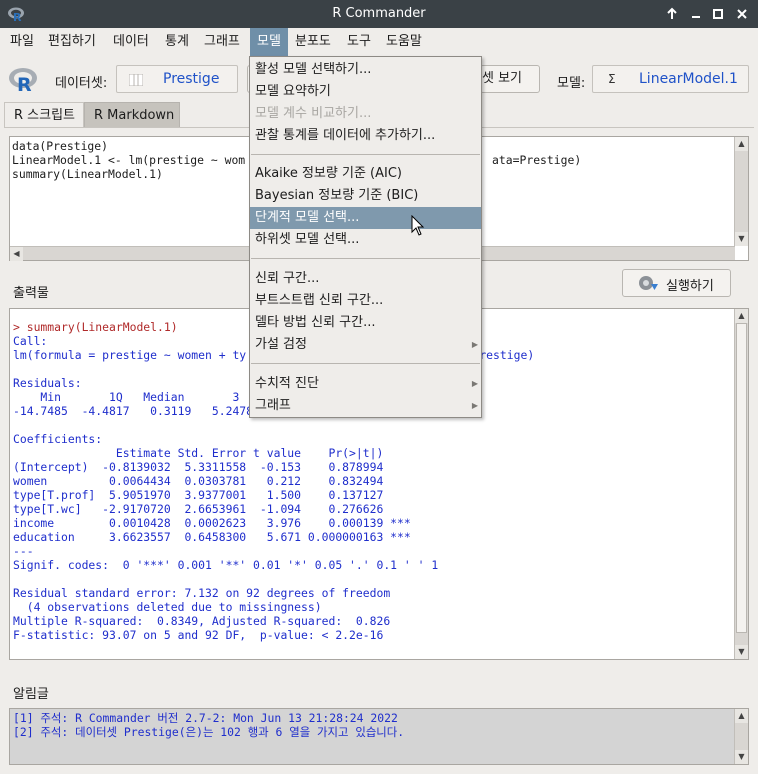  I want to click on keep-above-icon, so click(672, 14).